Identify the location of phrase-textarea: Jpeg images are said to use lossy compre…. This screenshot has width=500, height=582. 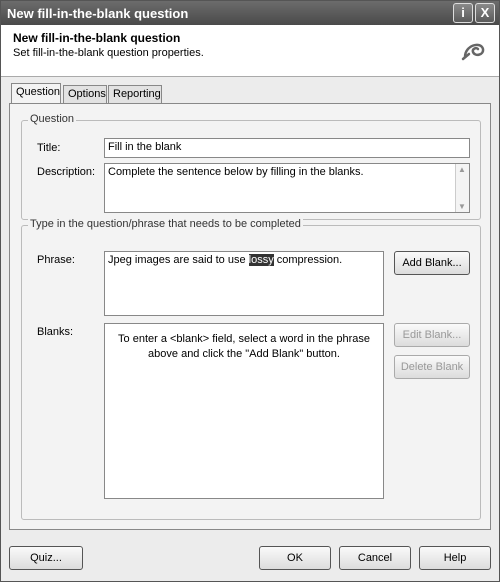
(244, 283).